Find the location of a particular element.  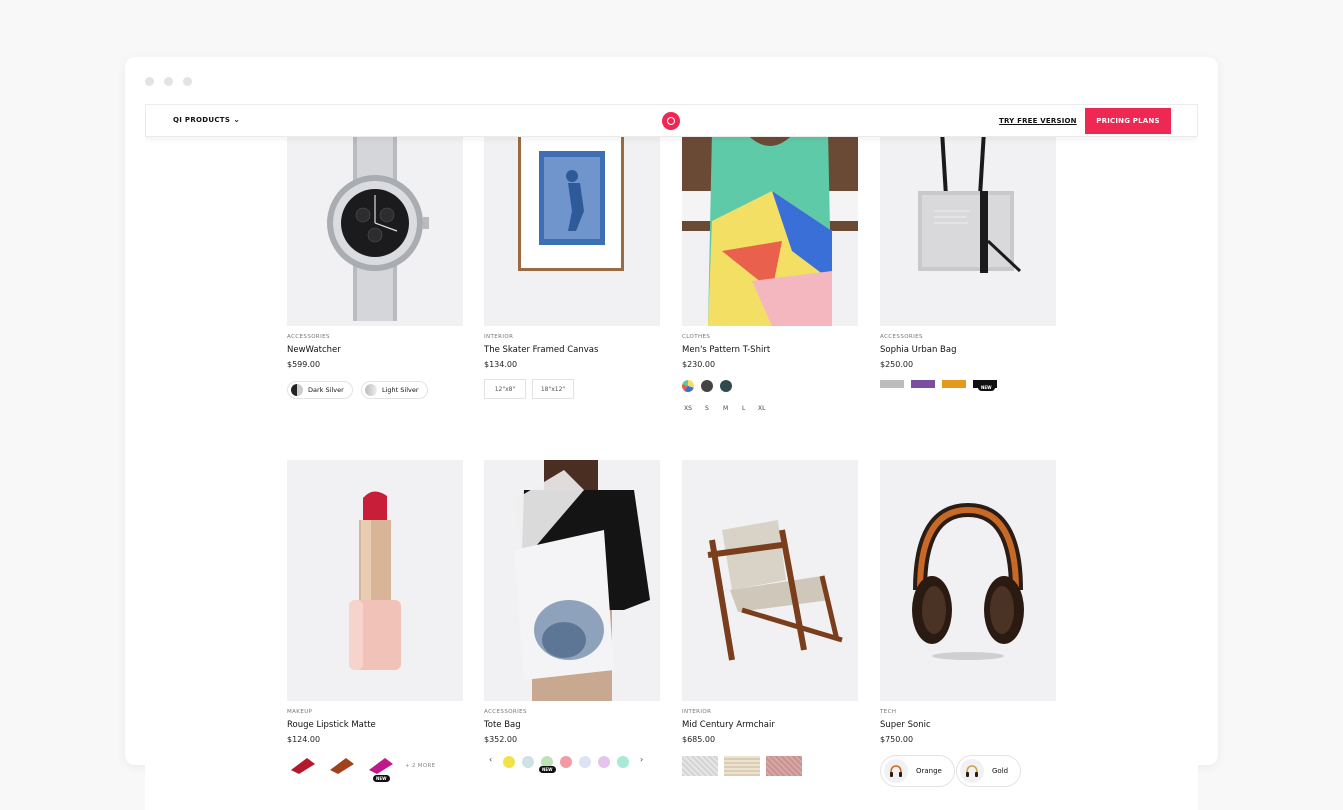

product-price: $230.00 is located at coordinates (699, 364).